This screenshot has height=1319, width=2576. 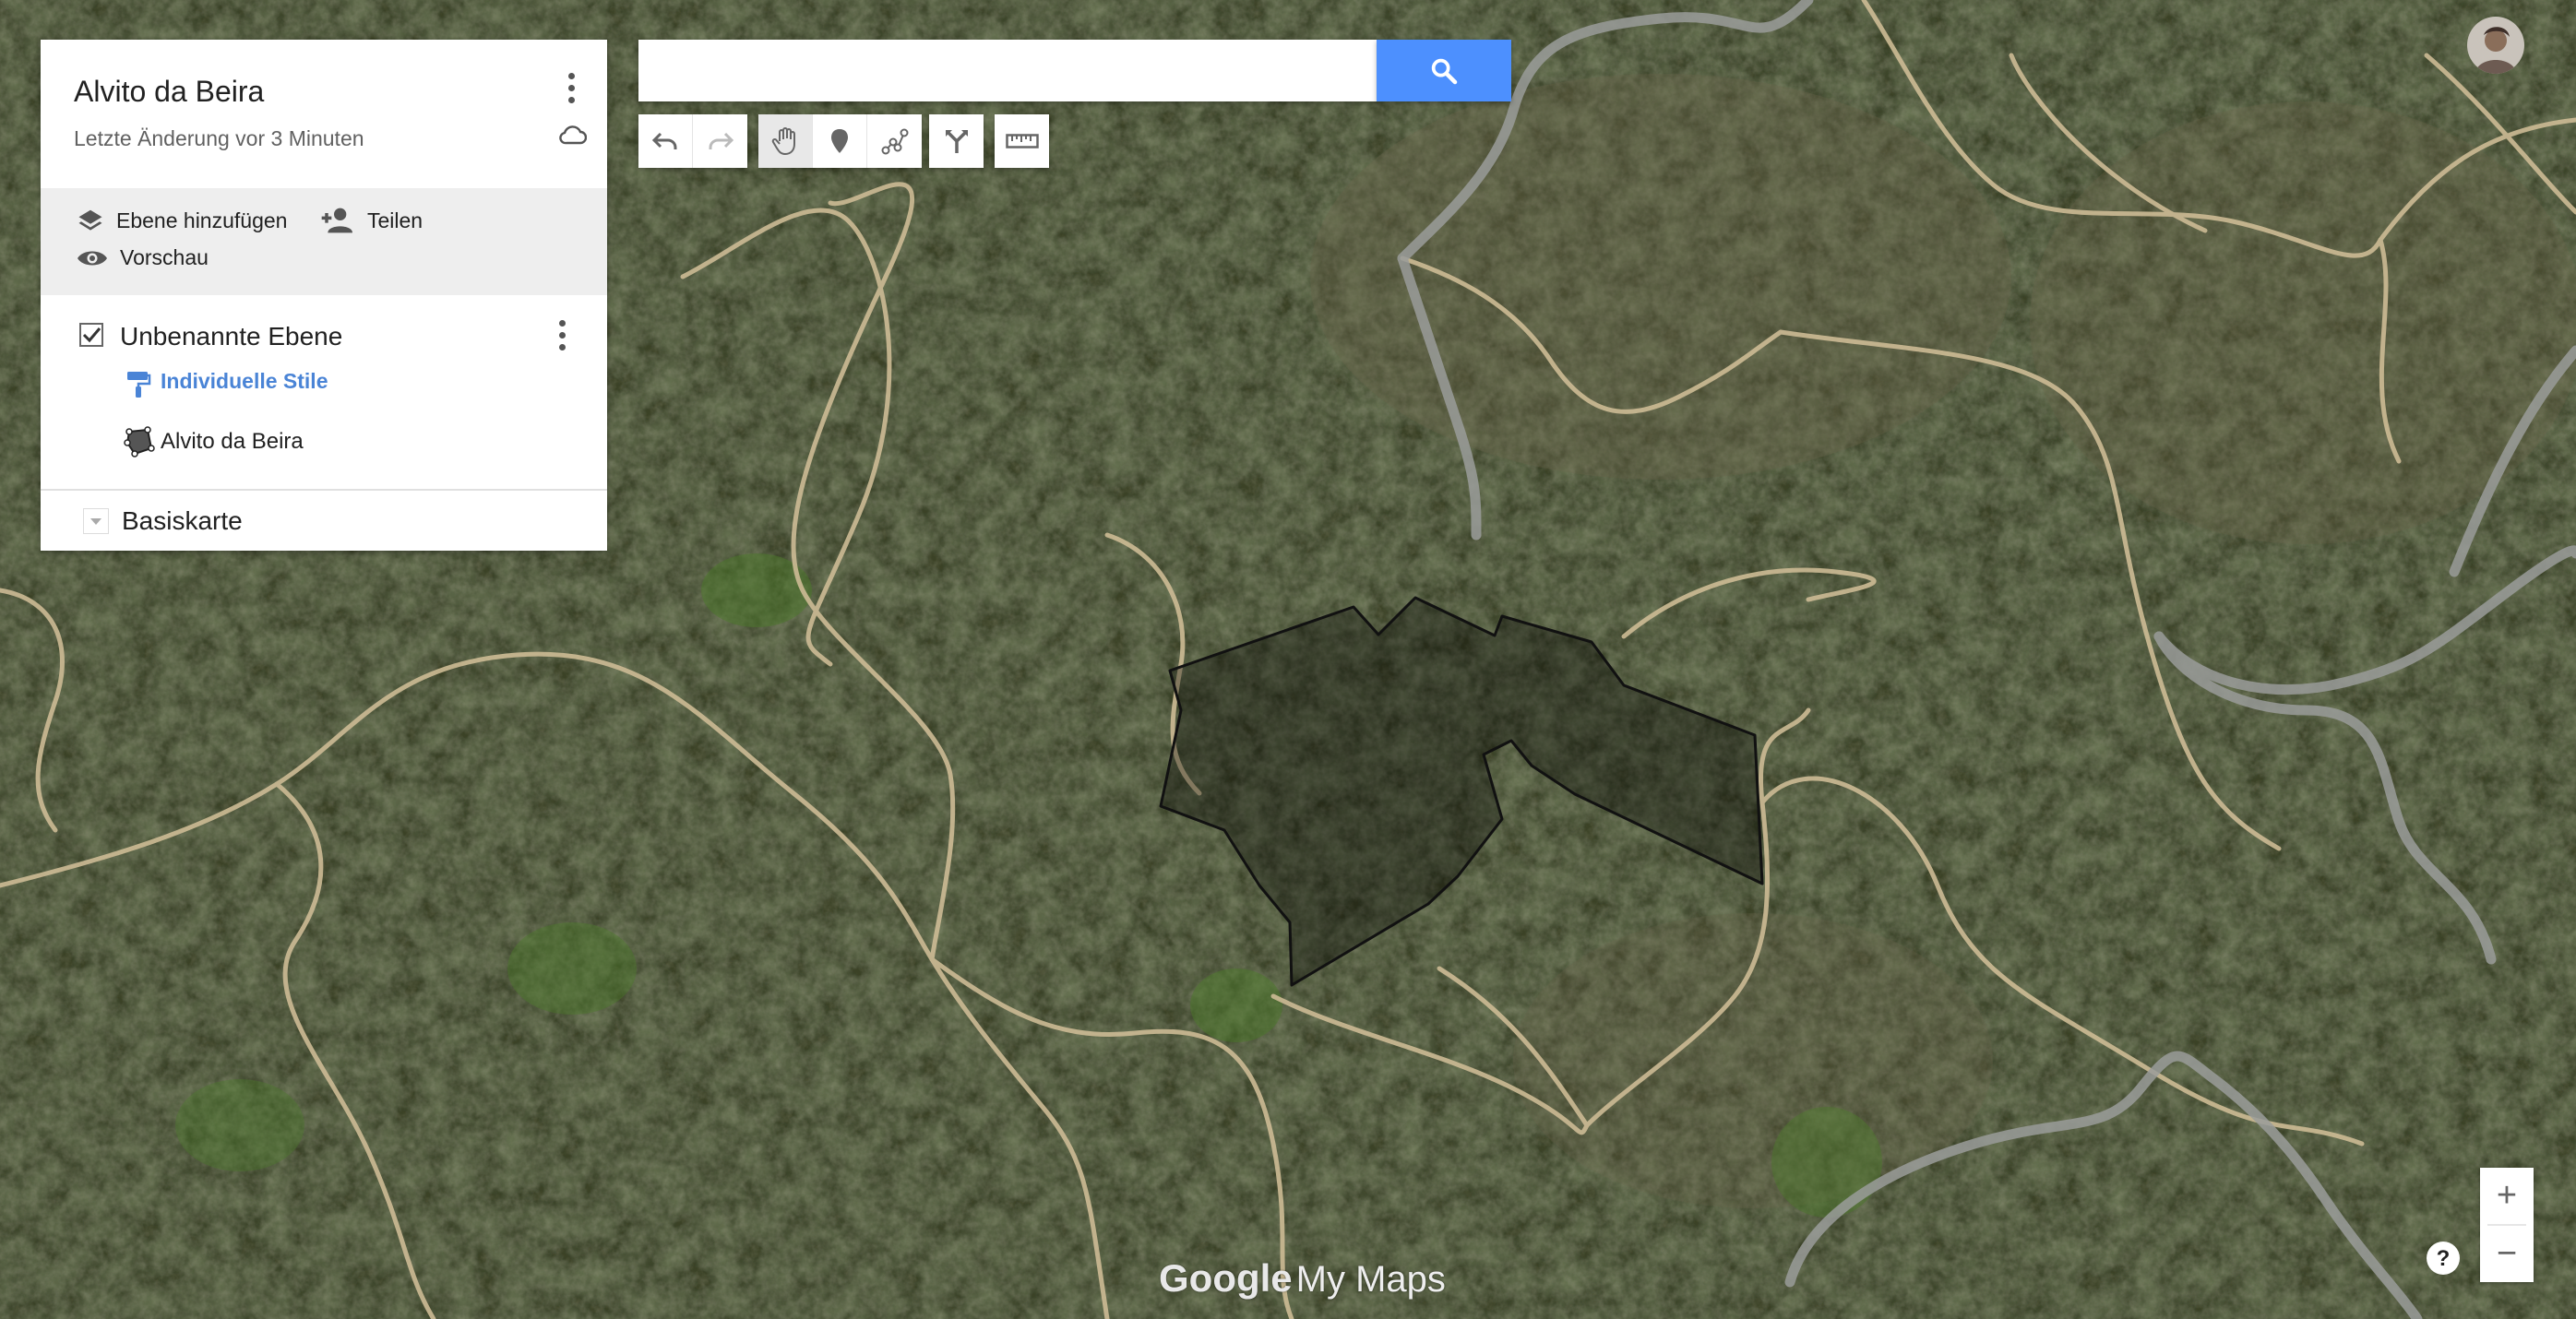 I want to click on share-button: Teilen, so click(x=371, y=221).